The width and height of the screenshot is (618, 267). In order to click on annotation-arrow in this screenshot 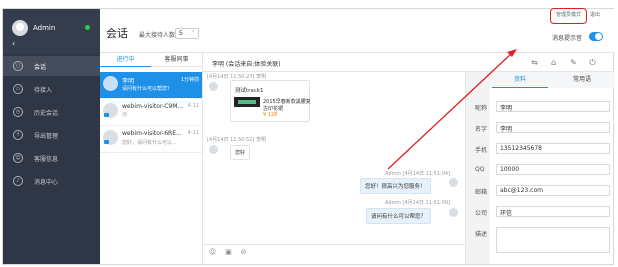, I will do `click(452, 109)`.